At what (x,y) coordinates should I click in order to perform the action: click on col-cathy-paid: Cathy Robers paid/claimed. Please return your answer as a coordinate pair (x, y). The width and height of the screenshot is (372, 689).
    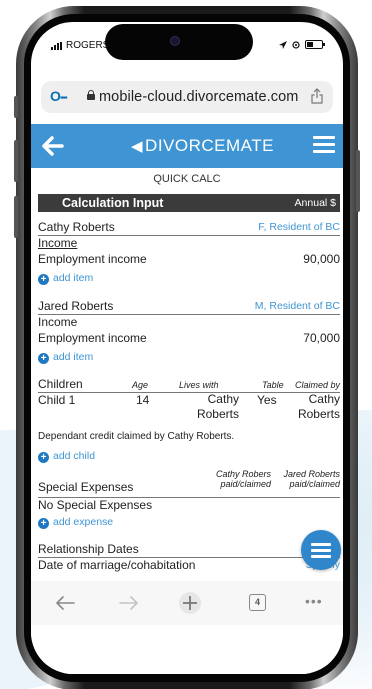
    Looking at the image, I should click on (236, 479).